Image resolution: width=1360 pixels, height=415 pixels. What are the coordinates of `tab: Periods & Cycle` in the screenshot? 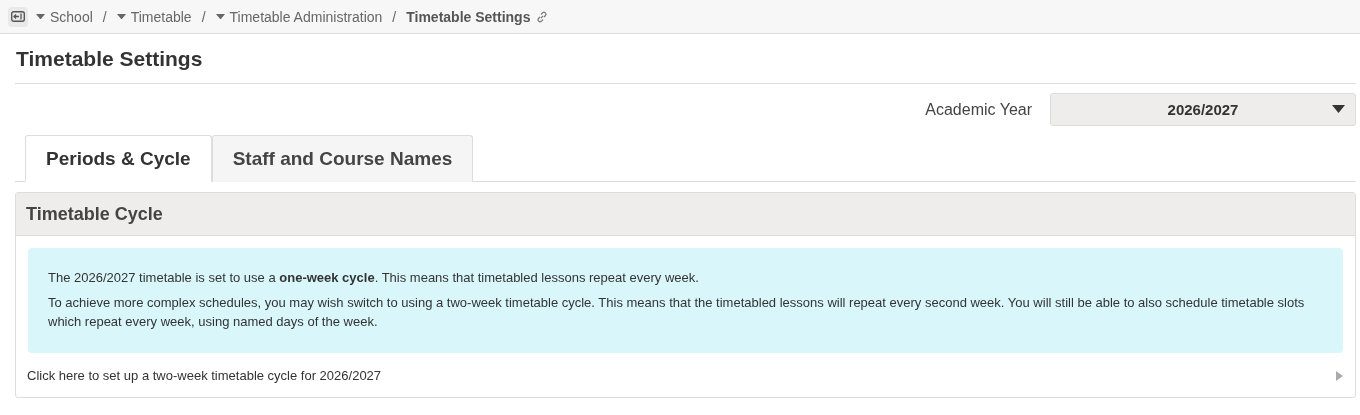 It's located at (118, 158).